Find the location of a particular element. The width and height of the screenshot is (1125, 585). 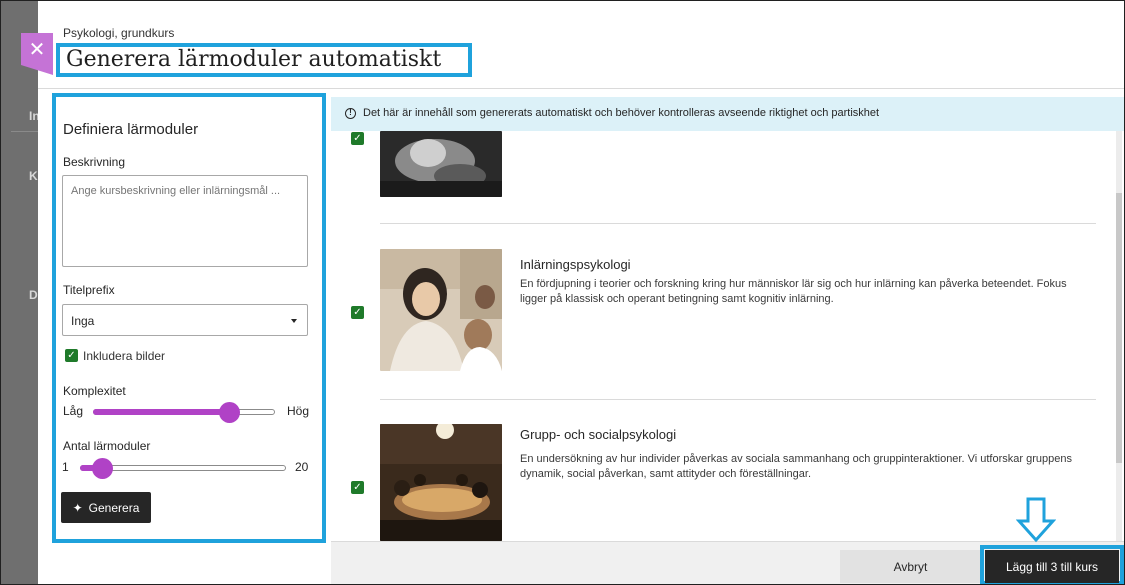

title-prefix-select: Inga is located at coordinates (185, 320).